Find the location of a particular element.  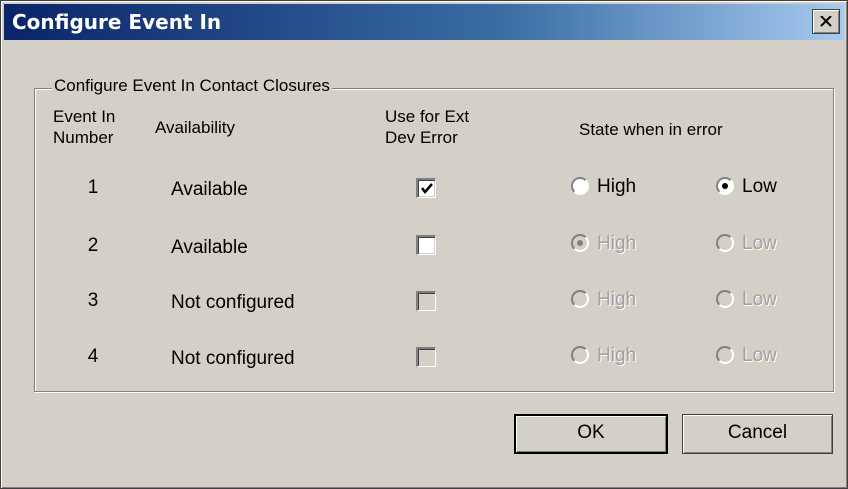

row-3-low-radio is located at coordinates (725, 299).